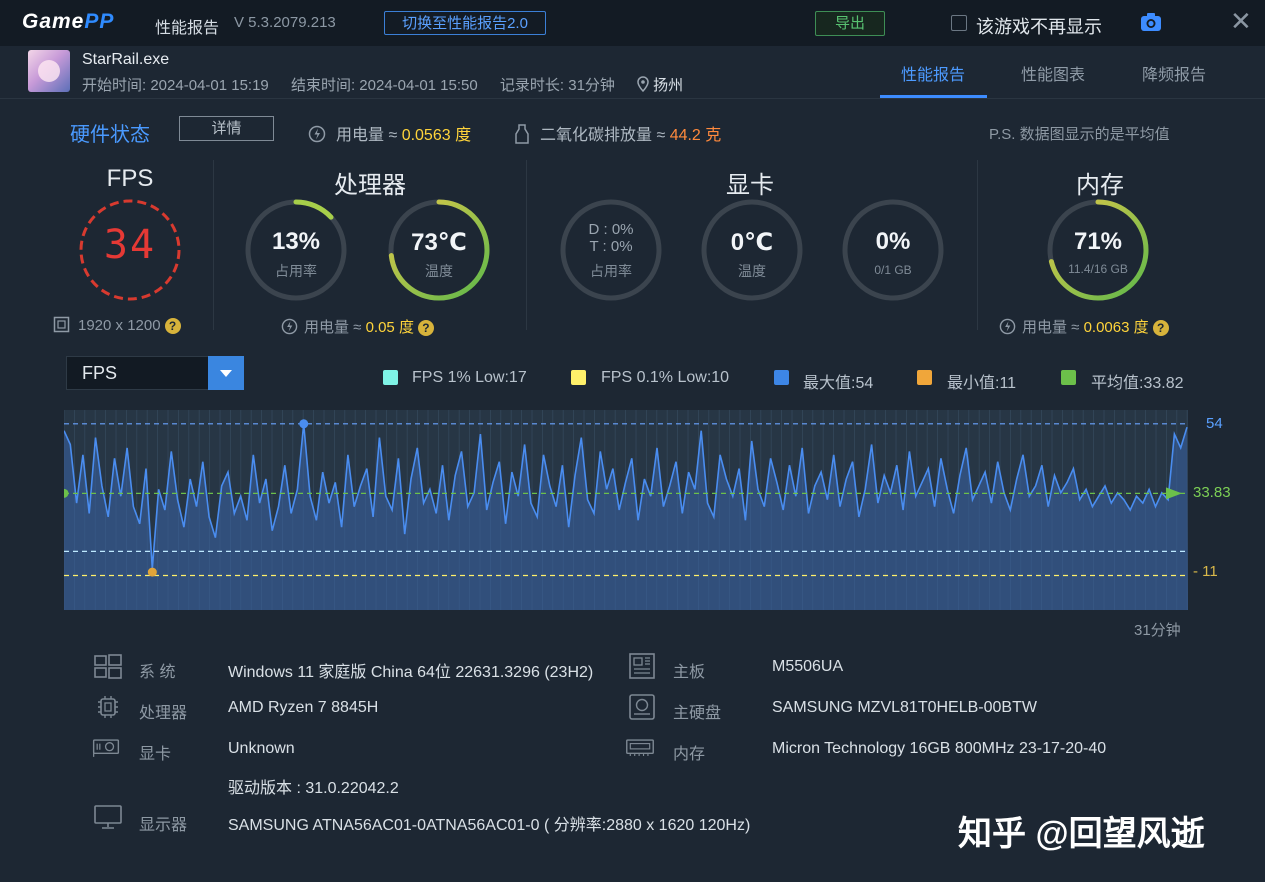 This screenshot has width=1265, height=882. Describe the element at coordinates (49, 71) in the screenshot. I see `game-avatar` at that location.